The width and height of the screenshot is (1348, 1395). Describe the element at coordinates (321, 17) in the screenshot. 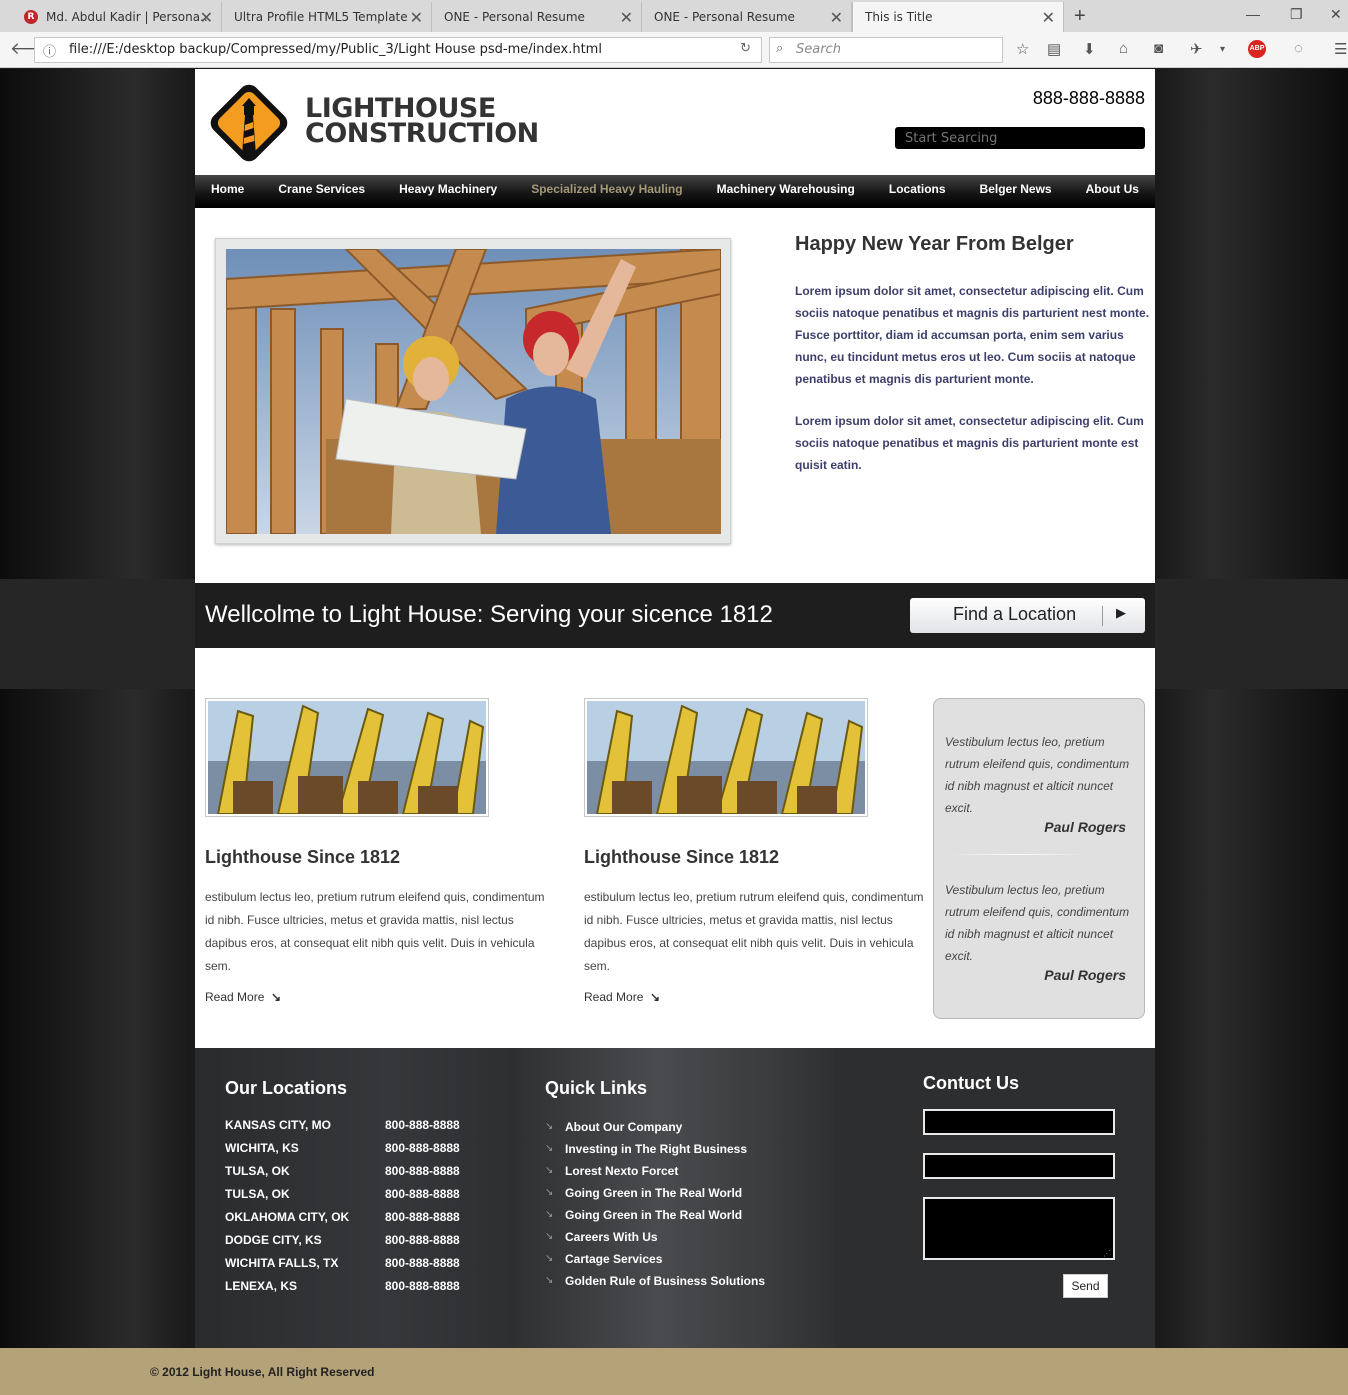

I see `tab-title: Ultra Profile HTML5 Template` at that location.